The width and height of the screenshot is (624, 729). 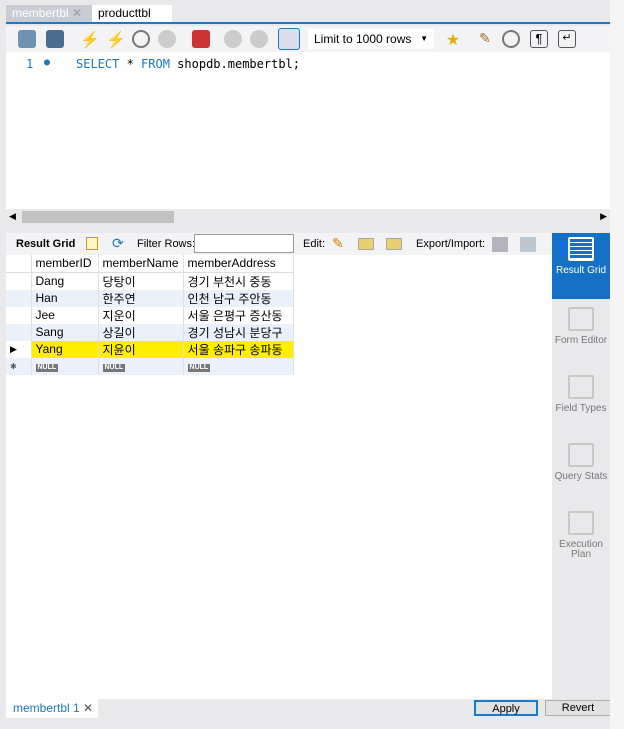 I want to click on cell: Dang, so click(x=65, y=281).